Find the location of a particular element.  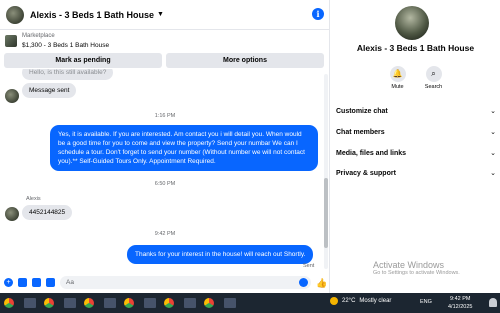

weather-desc: Mostly clear is located at coordinates (375, 301).